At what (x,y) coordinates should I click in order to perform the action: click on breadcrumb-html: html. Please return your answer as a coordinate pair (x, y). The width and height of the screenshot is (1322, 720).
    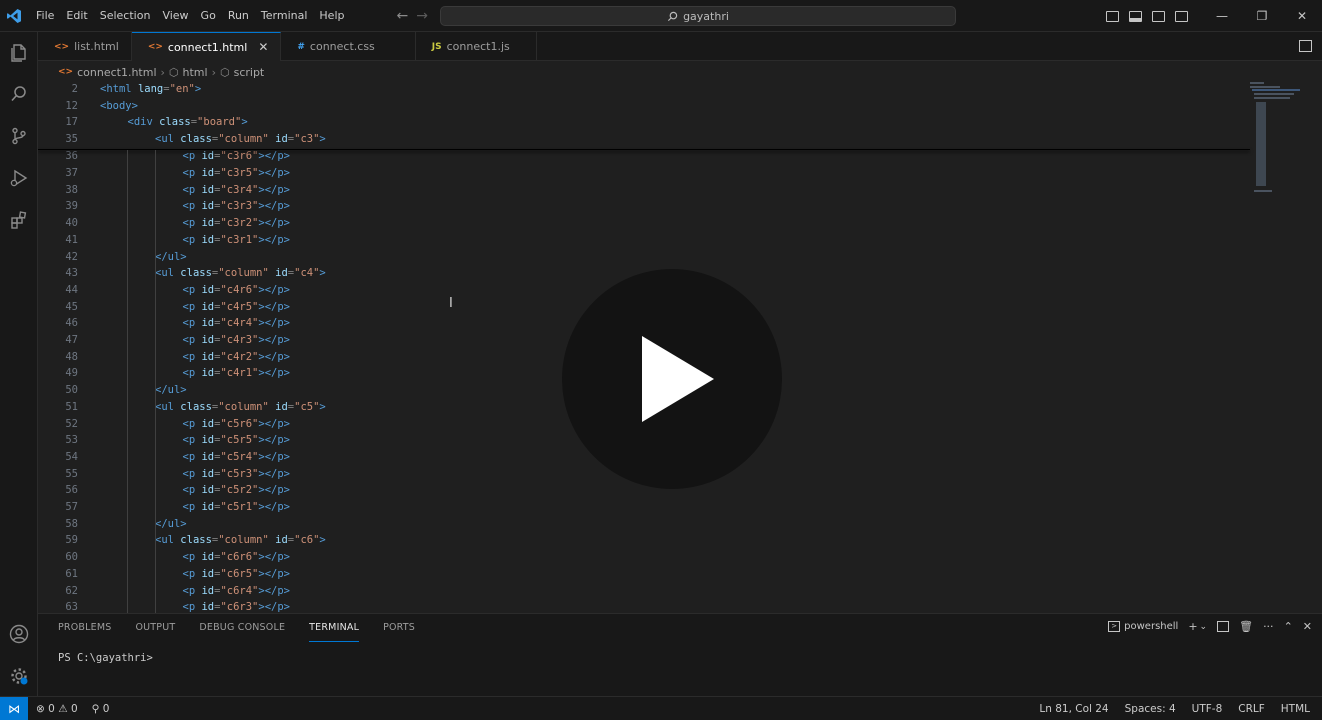
    Looking at the image, I should click on (195, 72).